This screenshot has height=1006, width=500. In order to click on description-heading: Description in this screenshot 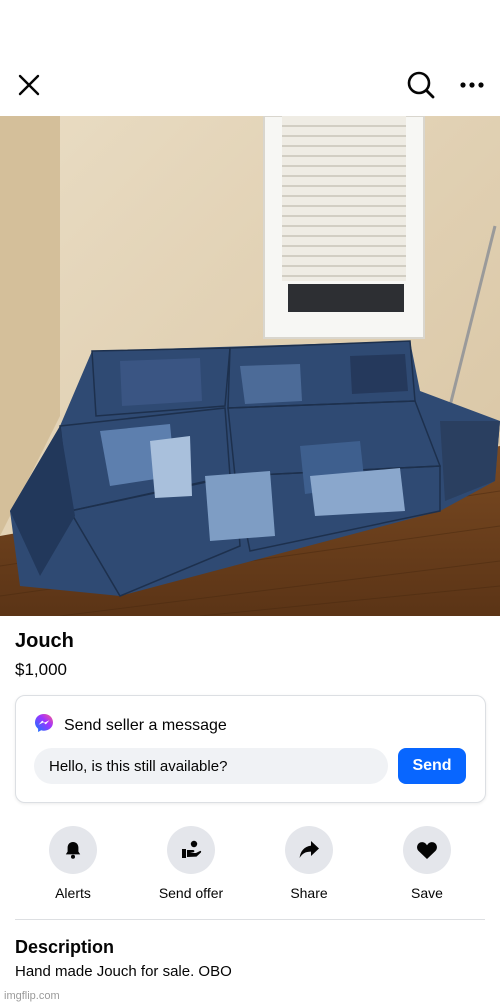, I will do `click(65, 947)`.